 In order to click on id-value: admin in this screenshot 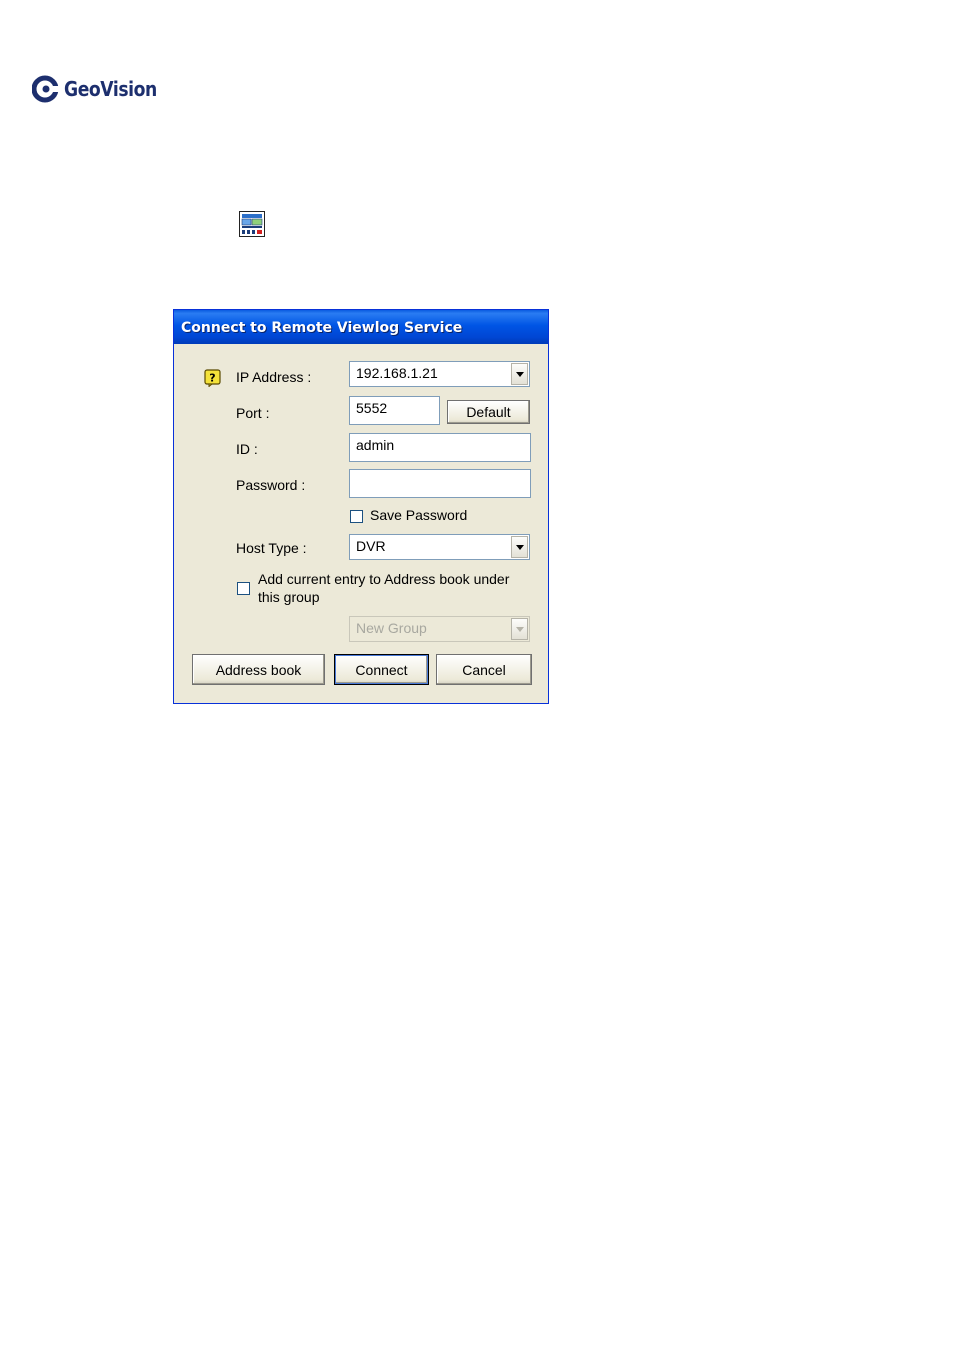, I will do `click(375, 445)`.